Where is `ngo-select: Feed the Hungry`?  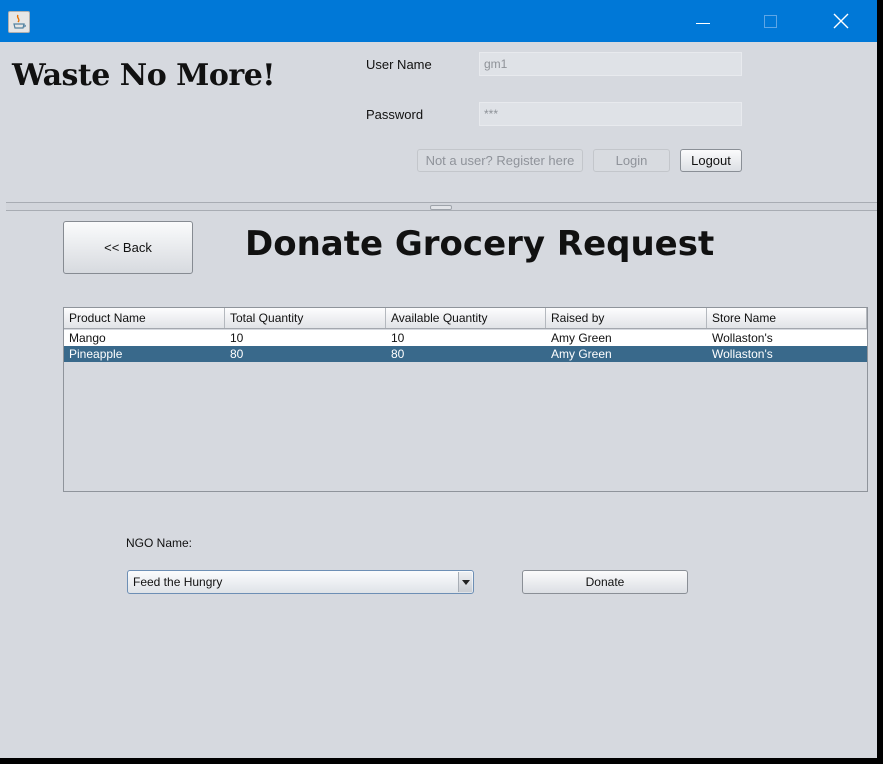
ngo-select: Feed the Hungry is located at coordinates (300, 582).